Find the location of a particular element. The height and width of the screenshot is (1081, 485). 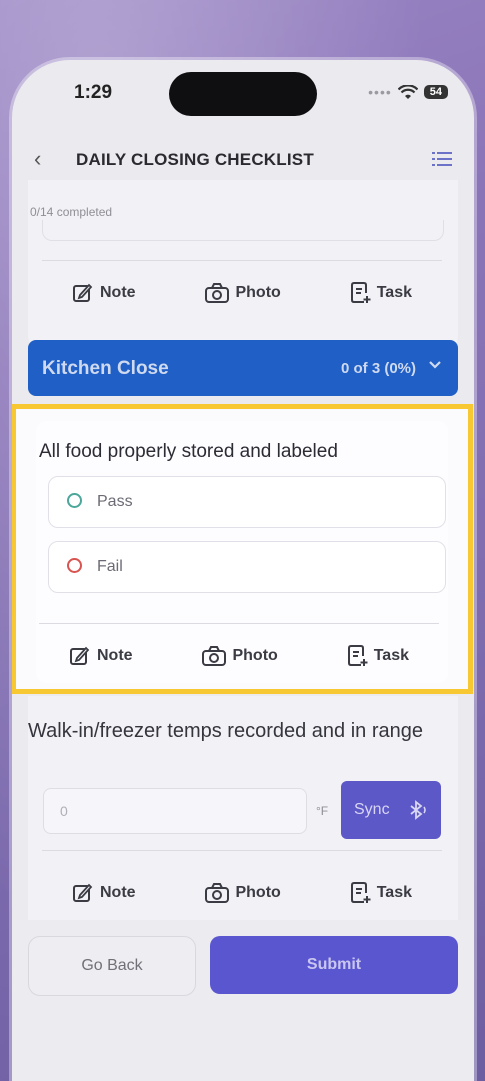

option-fail: Fail is located at coordinates (247, 567).